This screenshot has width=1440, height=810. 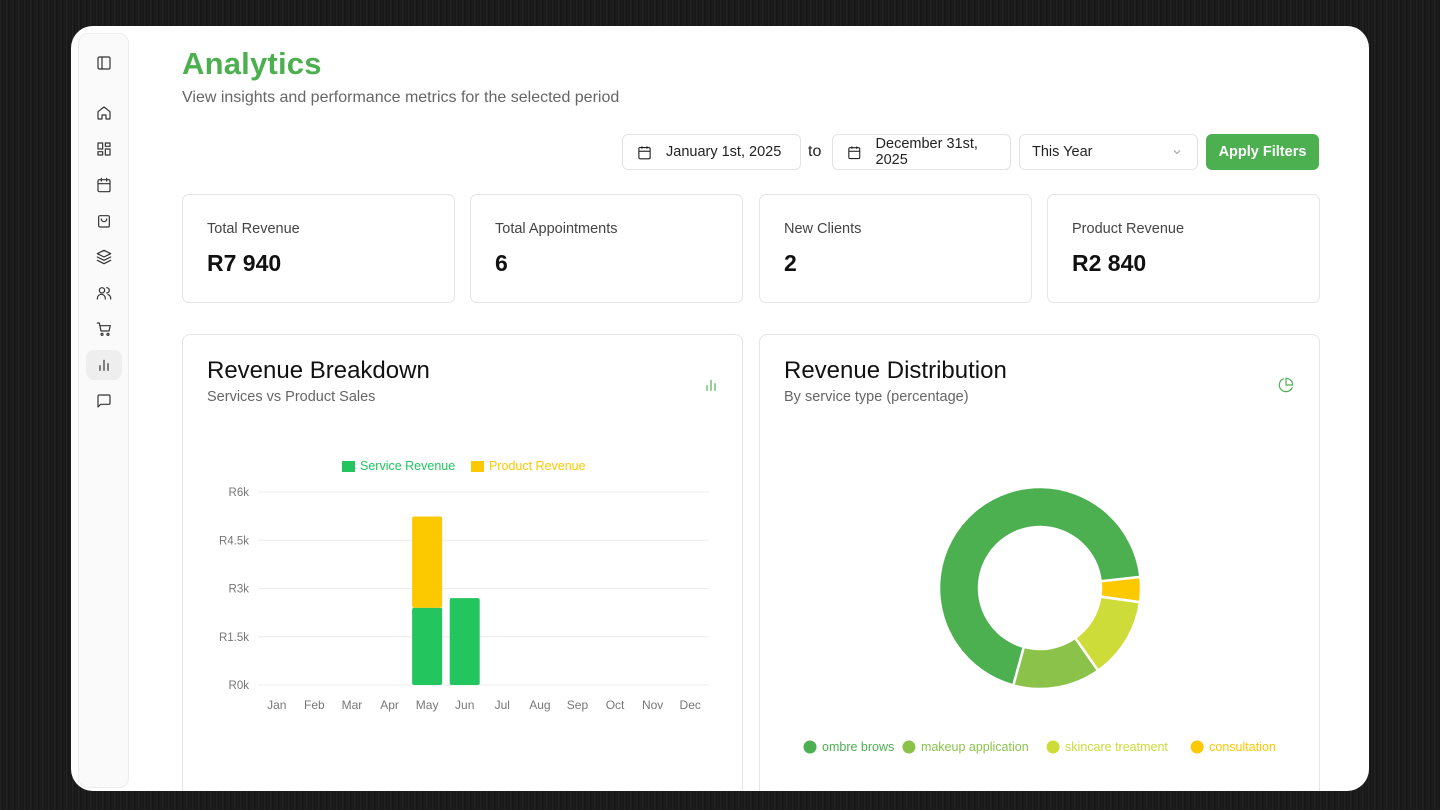 I want to click on end-date-value: December 31st, 2025, so click(x=926, y=152).